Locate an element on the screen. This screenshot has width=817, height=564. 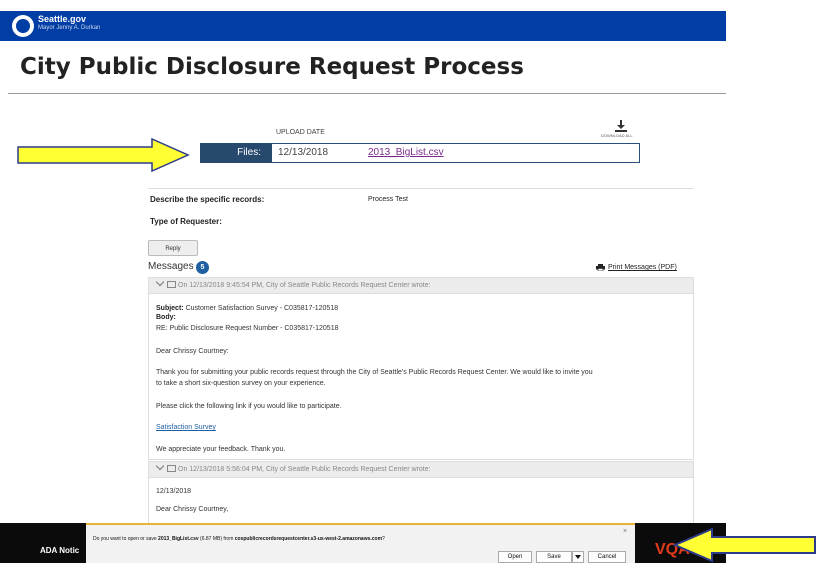
save-button: Save is located at coordinates (554, 557).